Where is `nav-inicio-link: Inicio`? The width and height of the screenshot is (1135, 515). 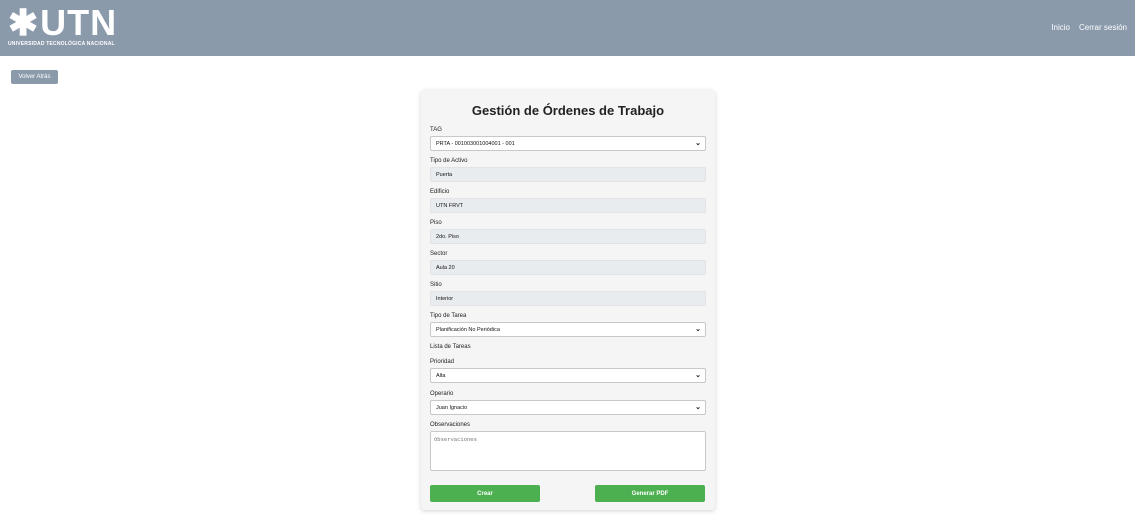
nav-inicio-link: Inicio is located at coordinates (1060, 27).